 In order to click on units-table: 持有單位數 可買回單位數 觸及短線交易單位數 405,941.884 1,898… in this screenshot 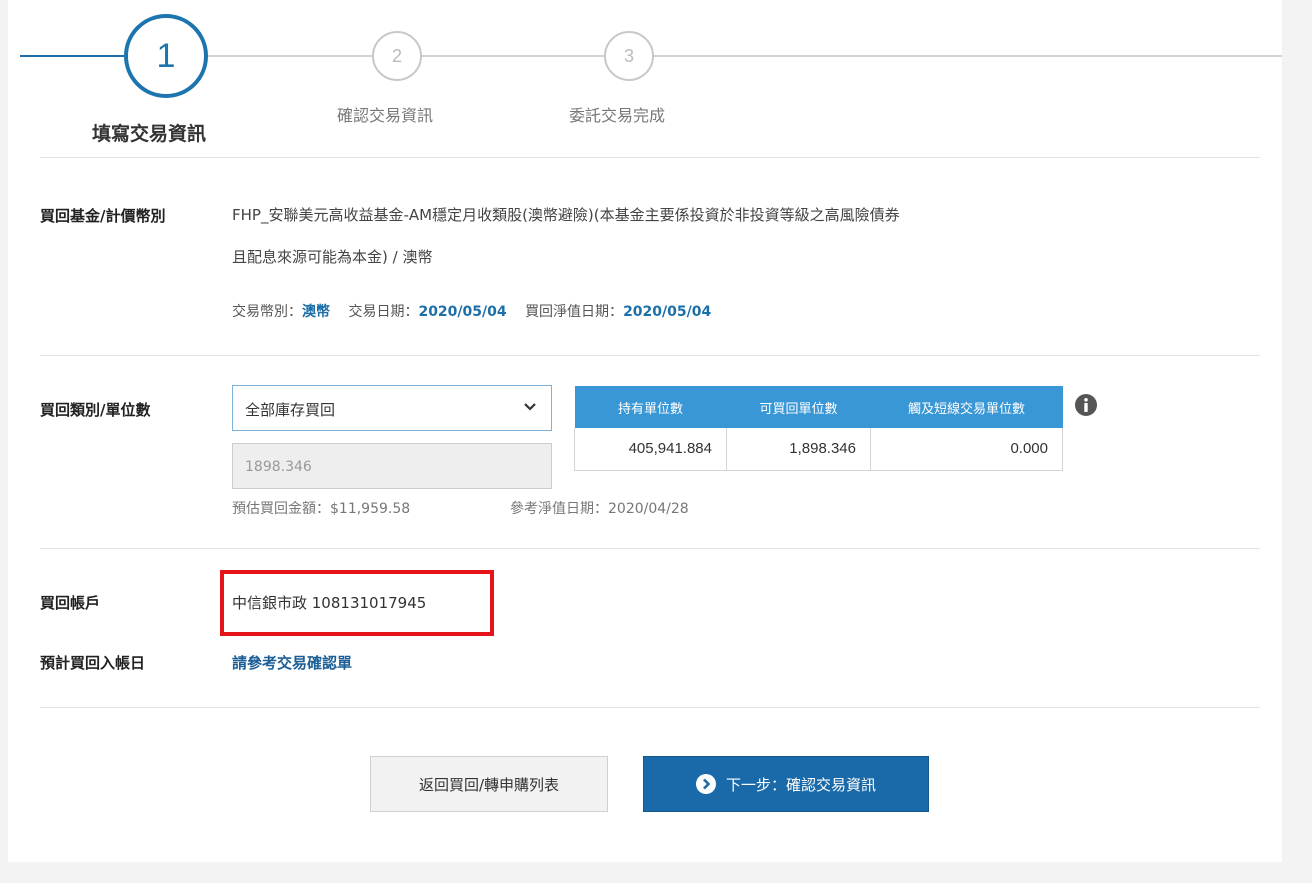, I will do `click(818, 428)`.